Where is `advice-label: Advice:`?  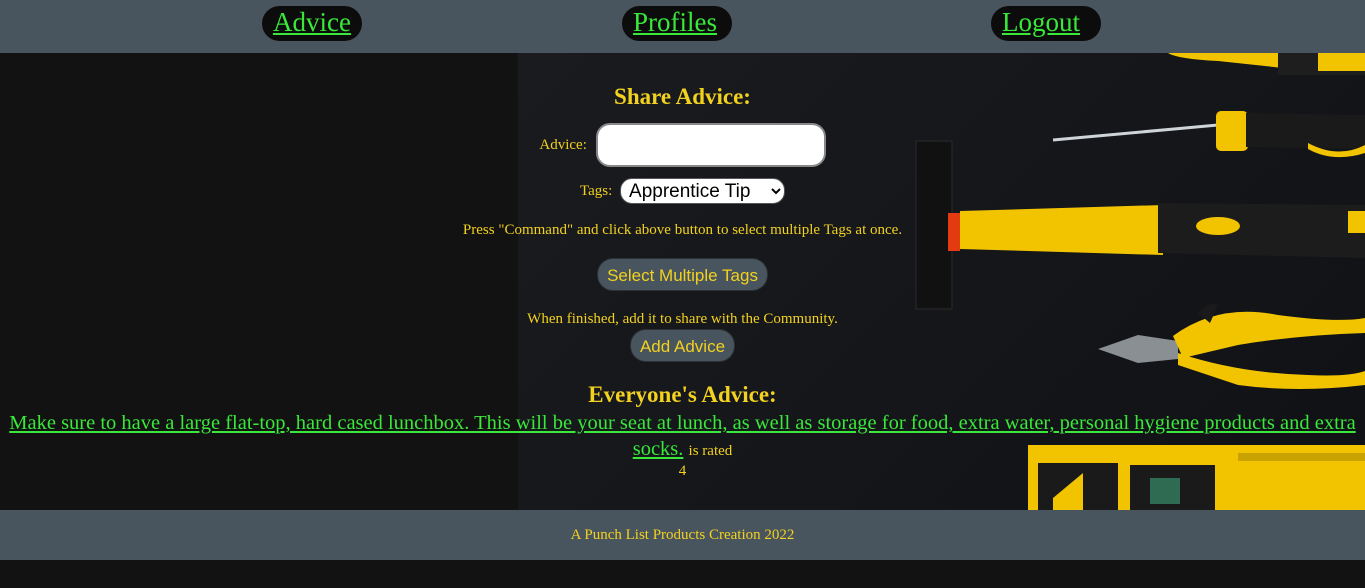 advice-label: Advice: is located at coordinates (563, 144).